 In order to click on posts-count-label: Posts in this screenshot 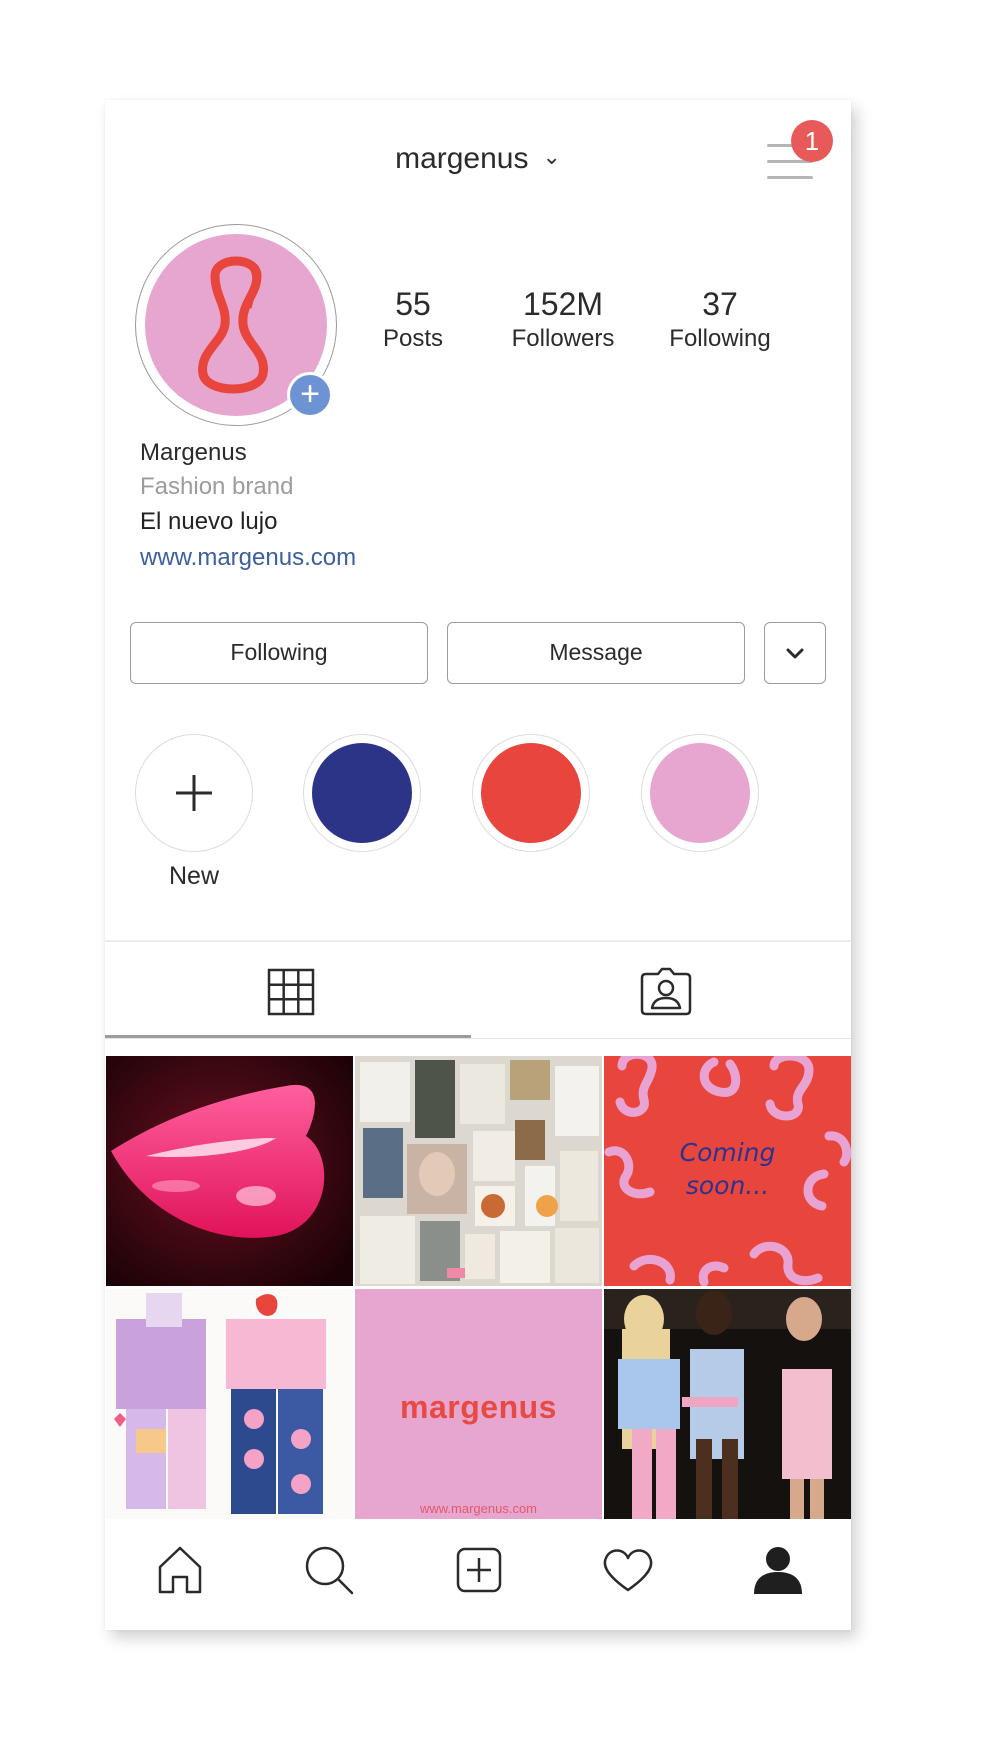, I will do `click(413, 338)`.